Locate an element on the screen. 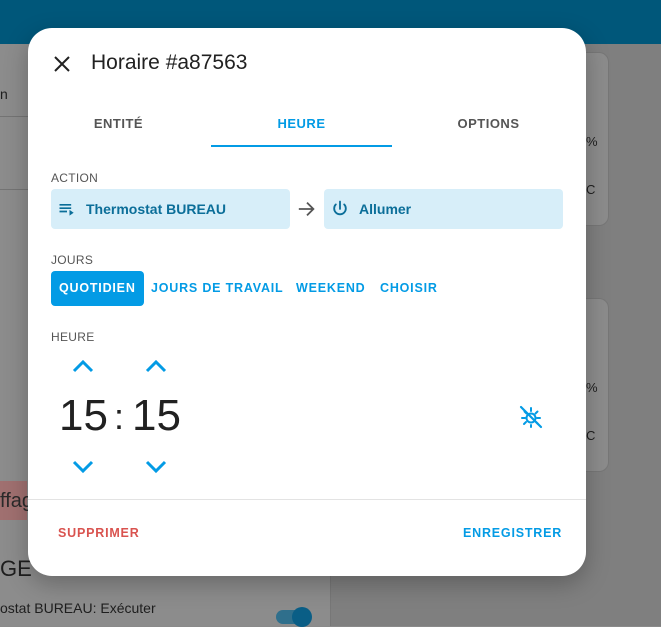  day-option-choose: CHOISIR is located at coordinates (409, 288).